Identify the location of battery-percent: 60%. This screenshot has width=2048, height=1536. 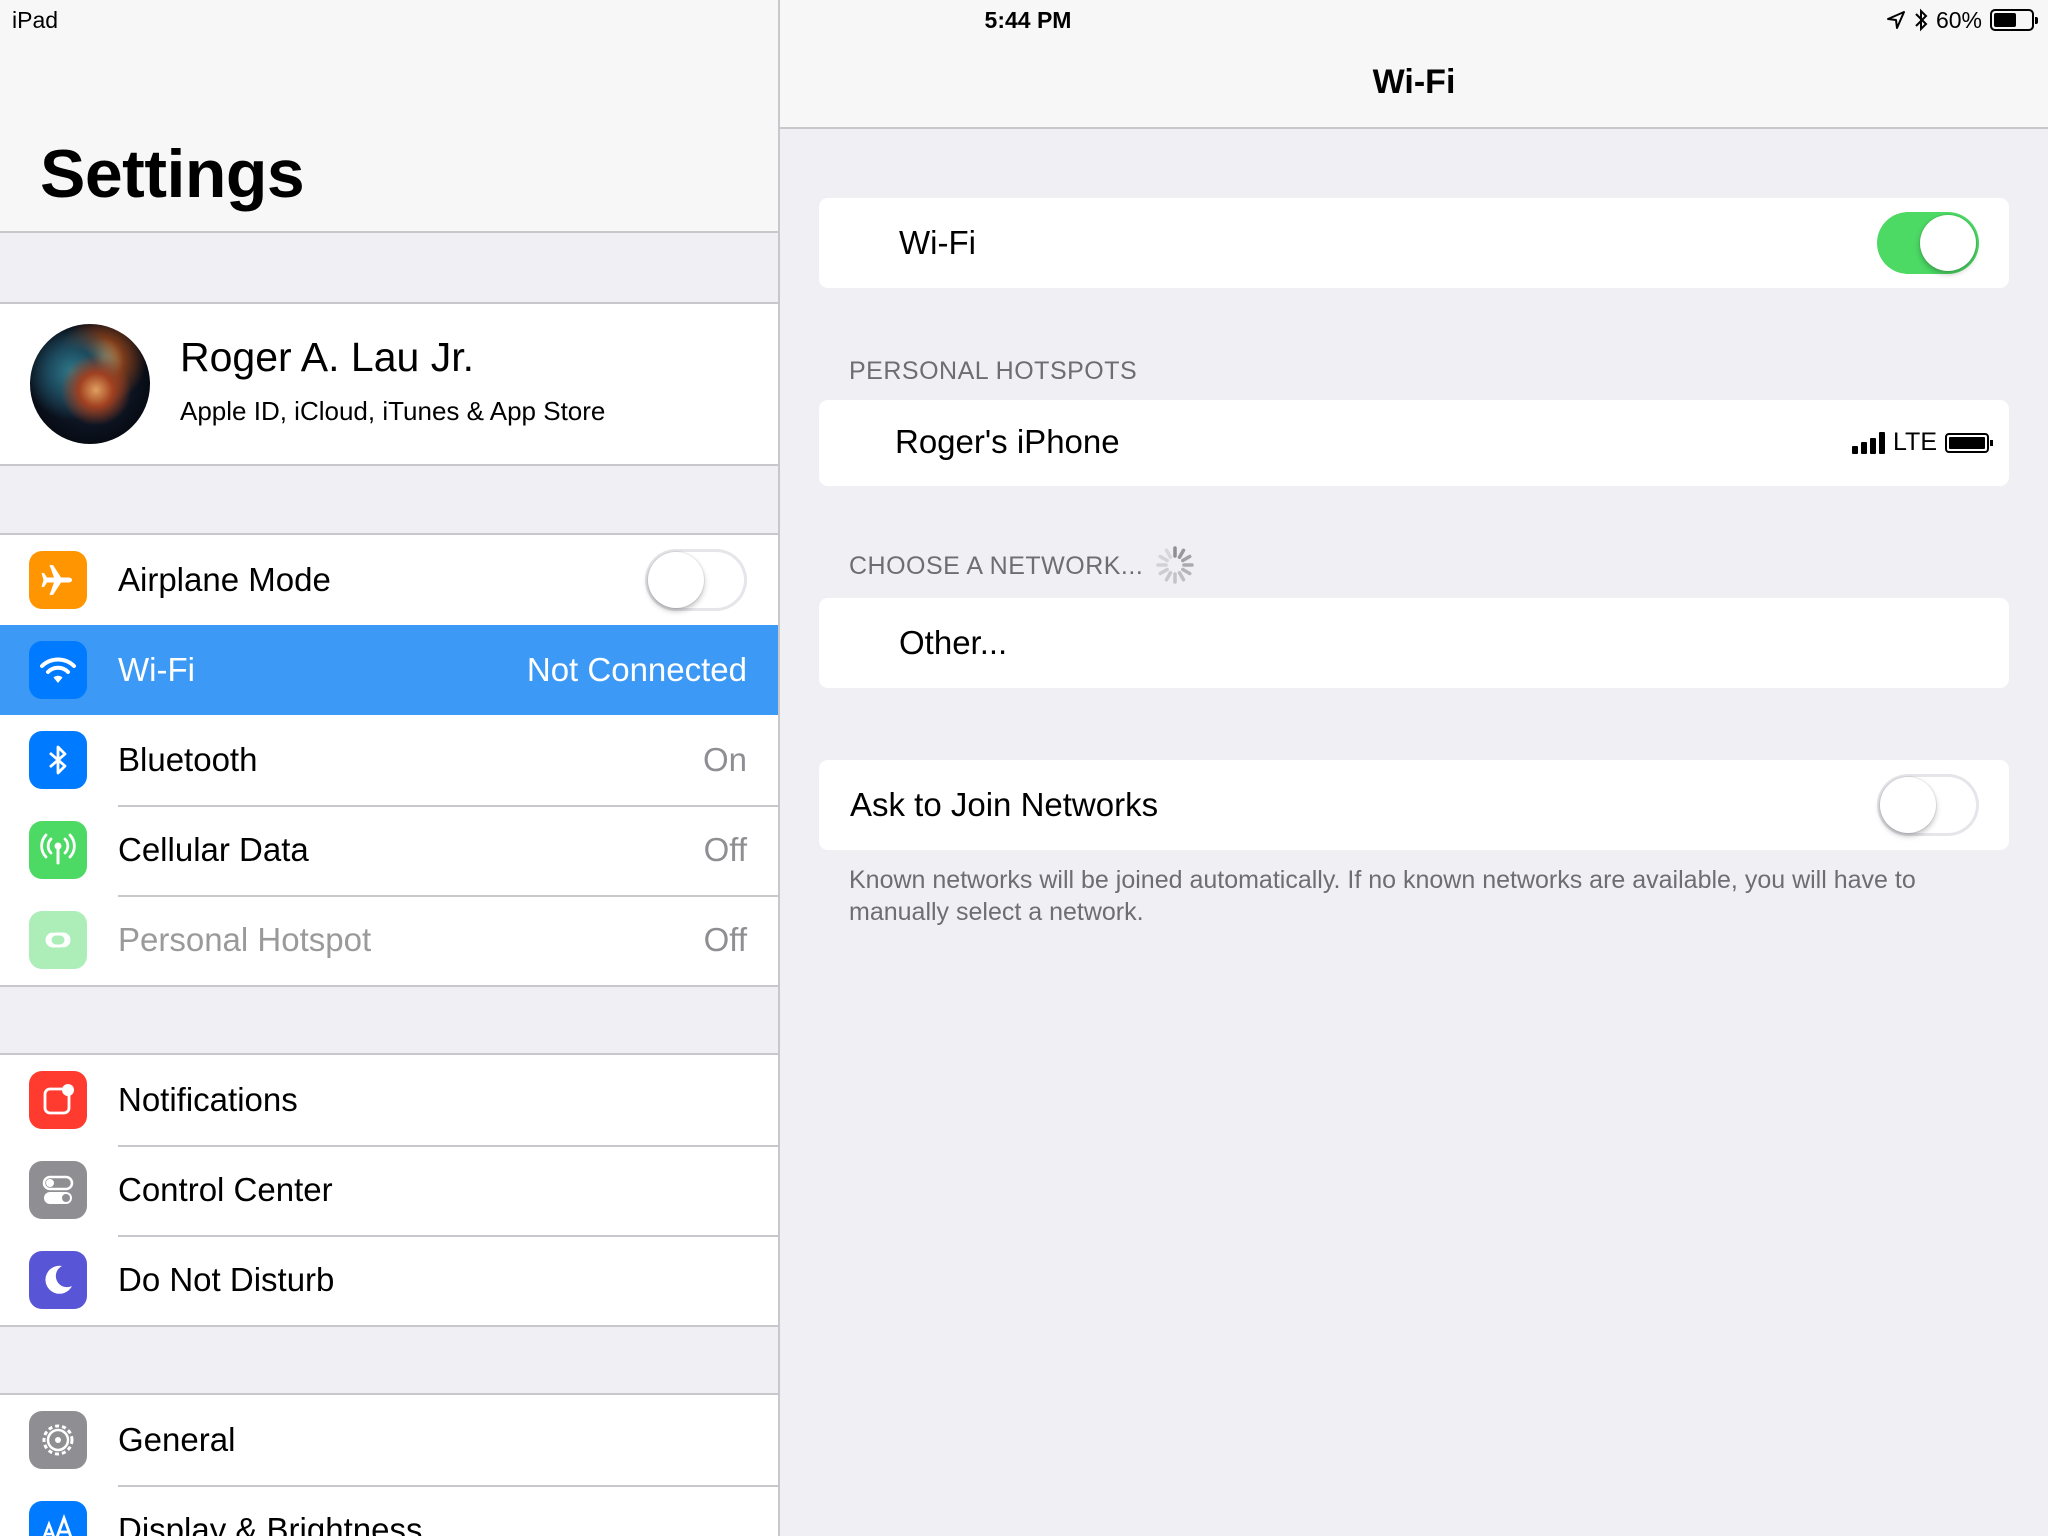
(1958, 19).